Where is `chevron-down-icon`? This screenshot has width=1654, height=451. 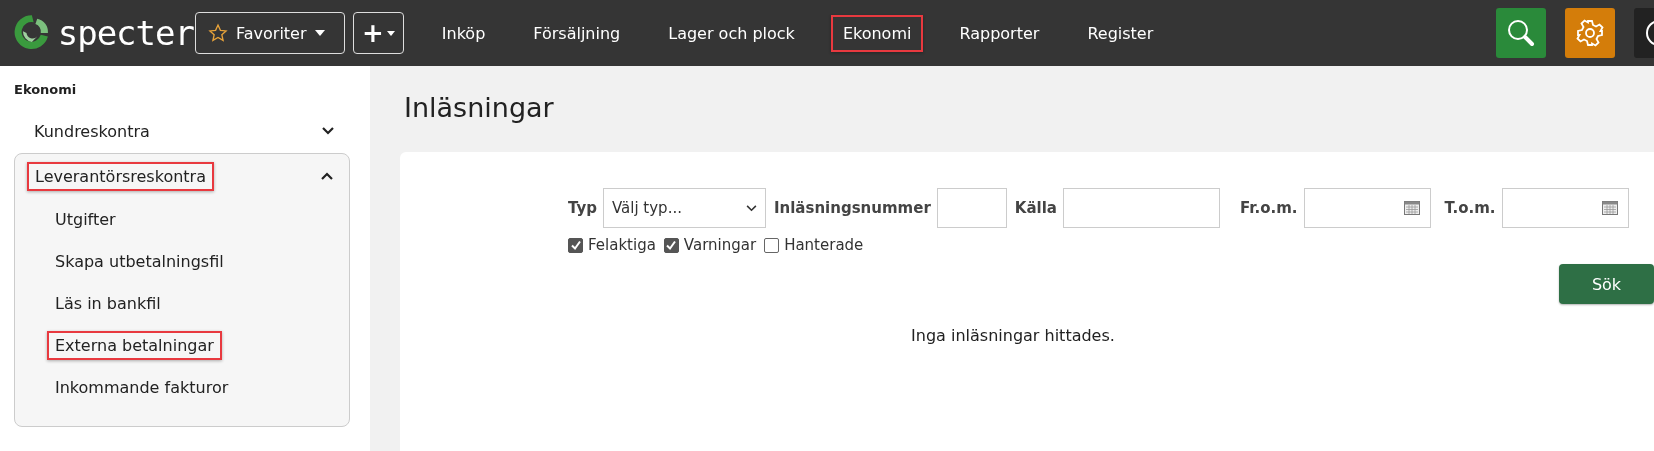 chevron-down-icon is located at coordinates (751, 208).